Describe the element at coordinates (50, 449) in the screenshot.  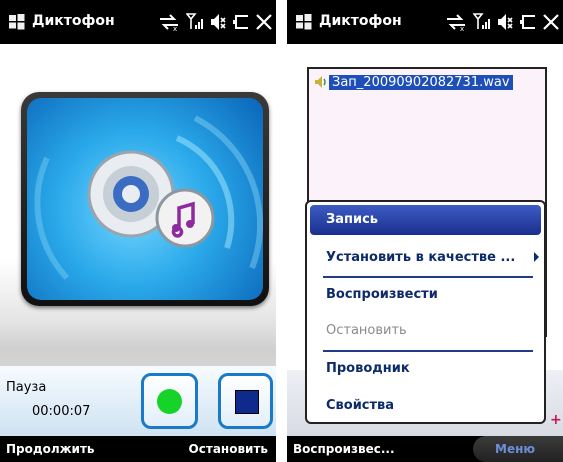
I see `softkey-continue: Продолжить` at that location.